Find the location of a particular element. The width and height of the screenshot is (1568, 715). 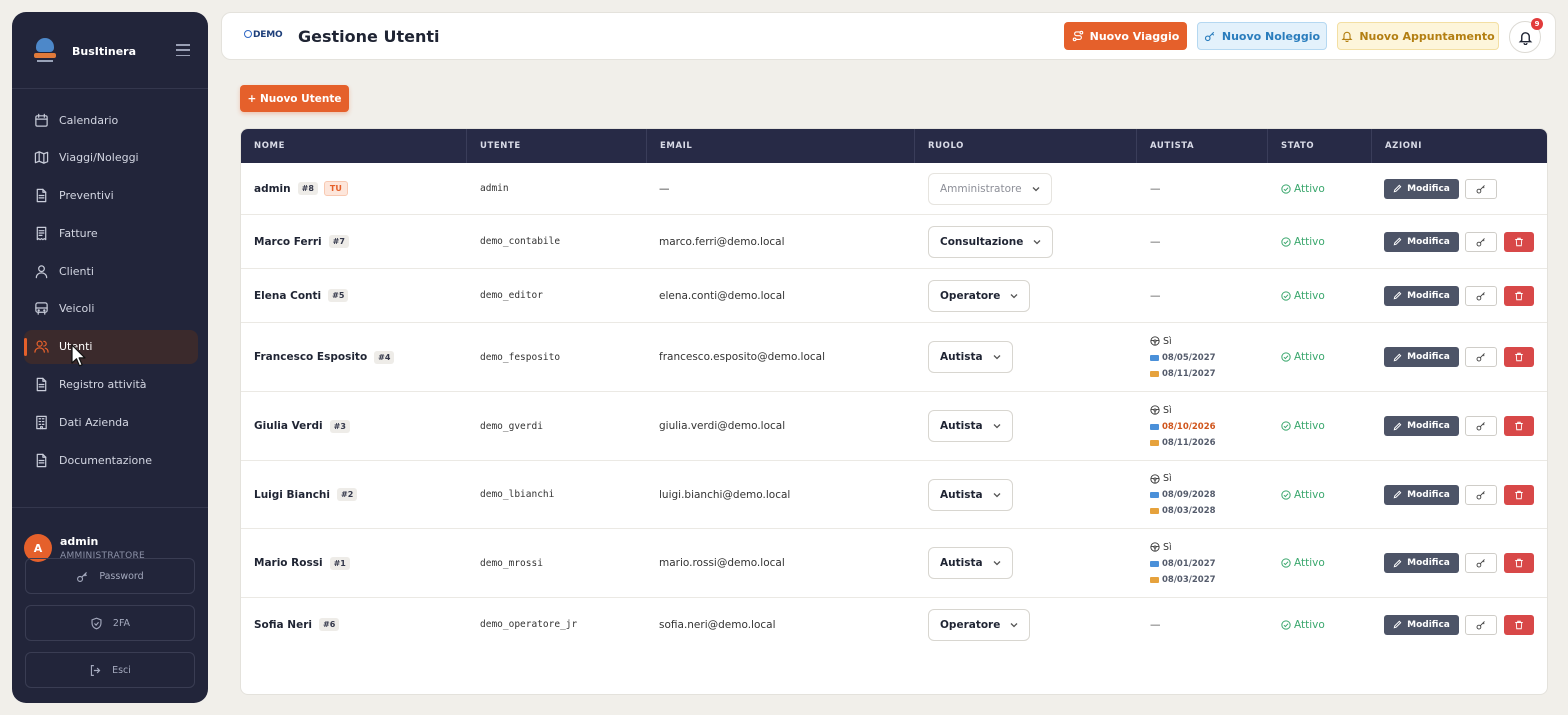

current-user-badge: TU is located at coordinates (335, 188).